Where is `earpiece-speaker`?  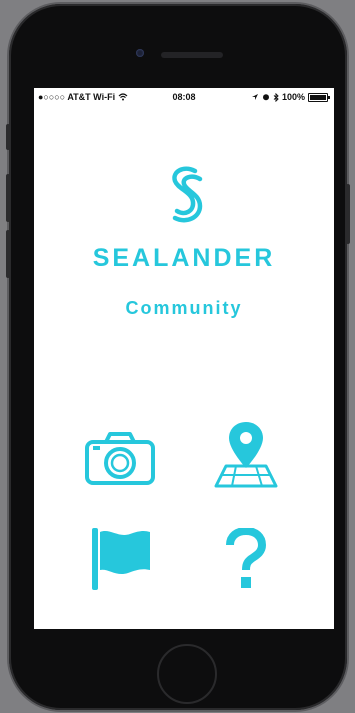 earpiece-speaker is located at coordinates (192, 55).